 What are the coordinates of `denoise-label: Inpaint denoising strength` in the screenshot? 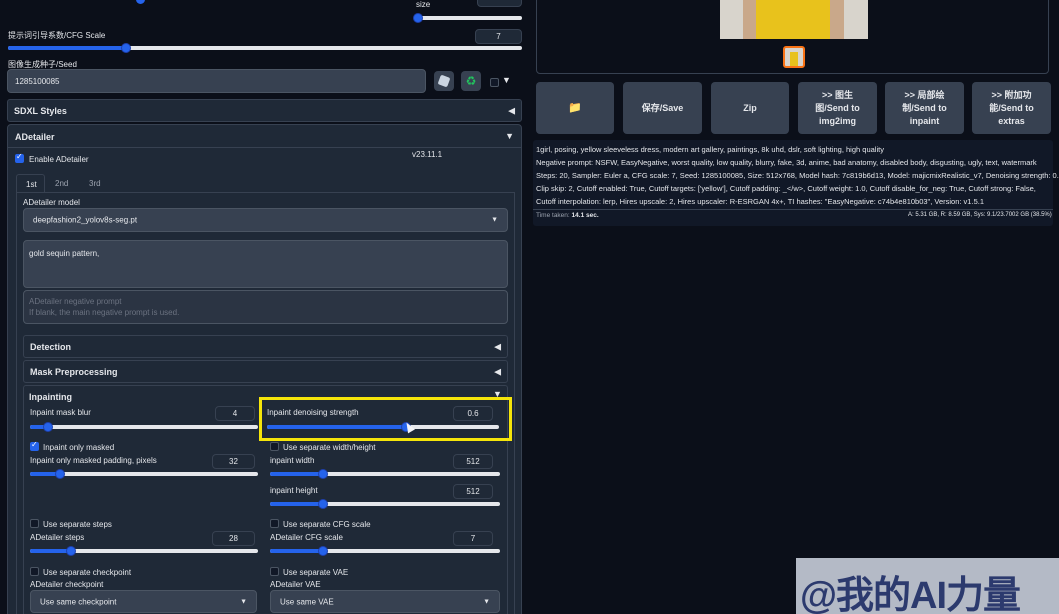 It's located at (313, 412).